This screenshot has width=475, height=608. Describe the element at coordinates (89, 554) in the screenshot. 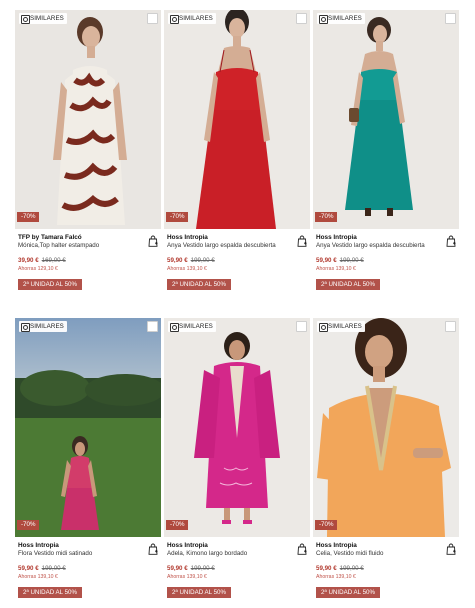

I see `product-name: Flora Vestido midi satinado` at that location.